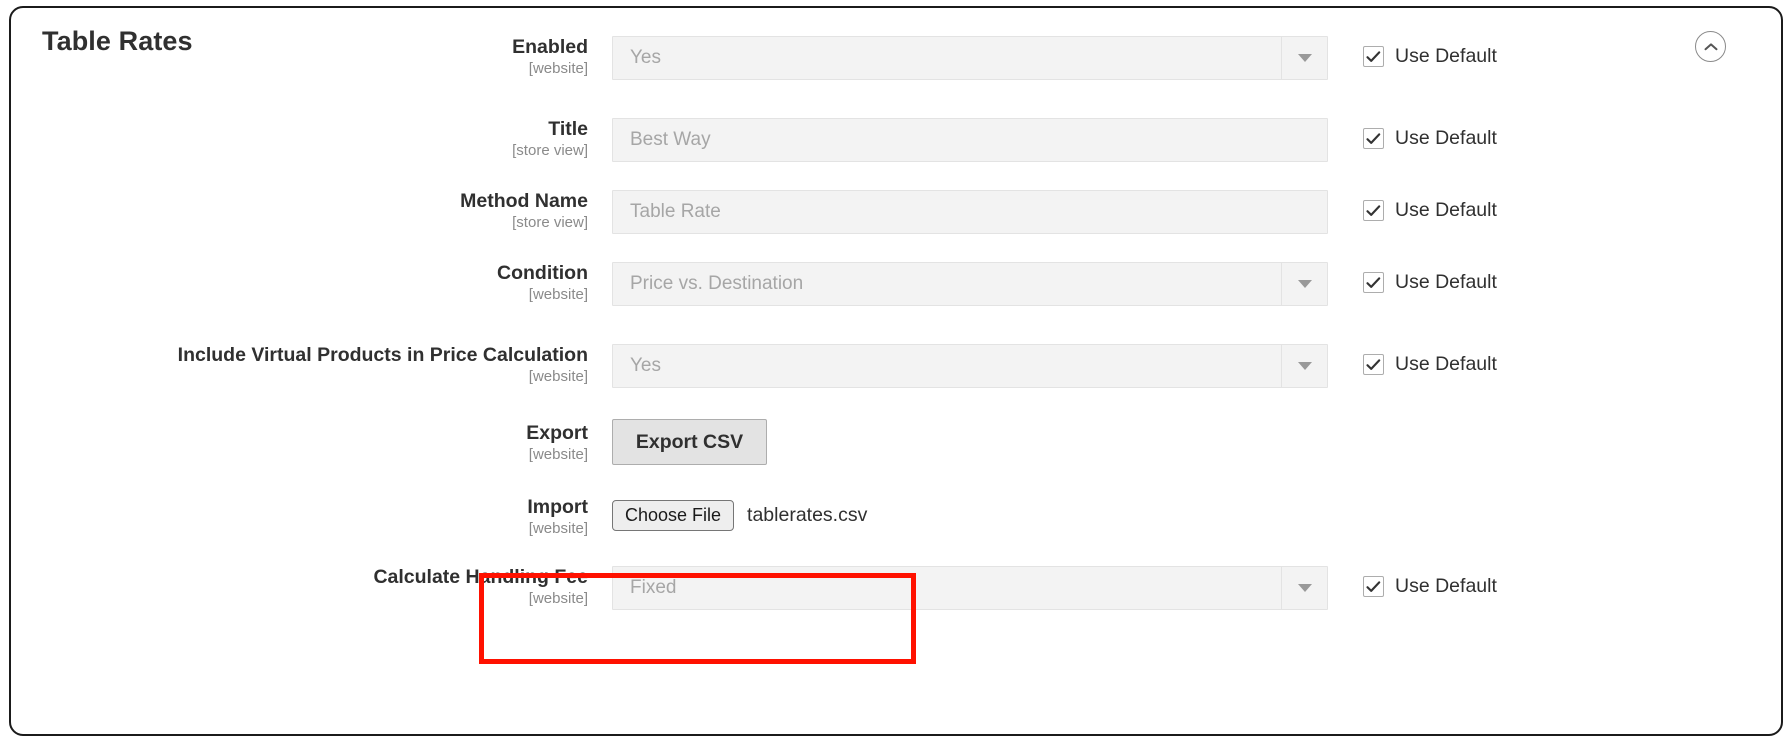  I want to click on export-csv-button: Export CSV, so click(689, 442).